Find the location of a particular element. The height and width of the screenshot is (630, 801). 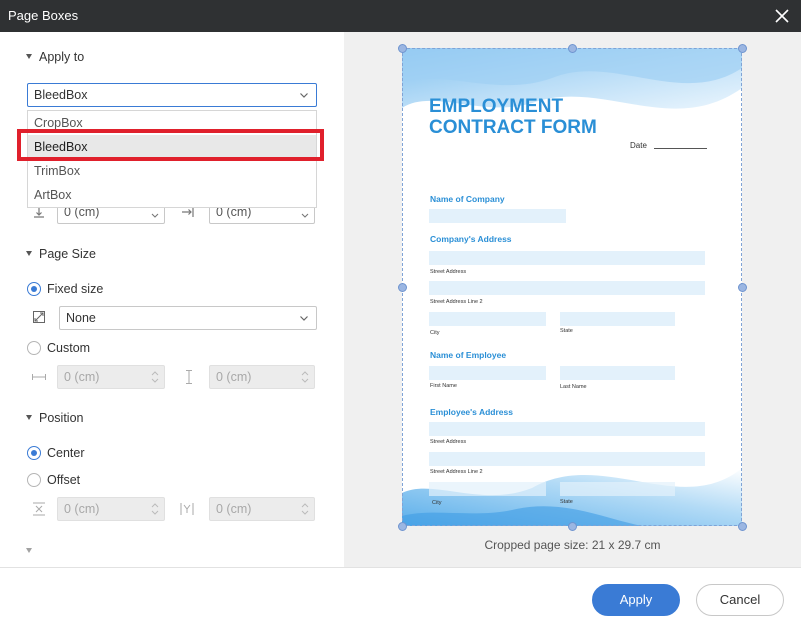

dropdown-option-artbox: ArtBox is located at coordinates (172, 195).